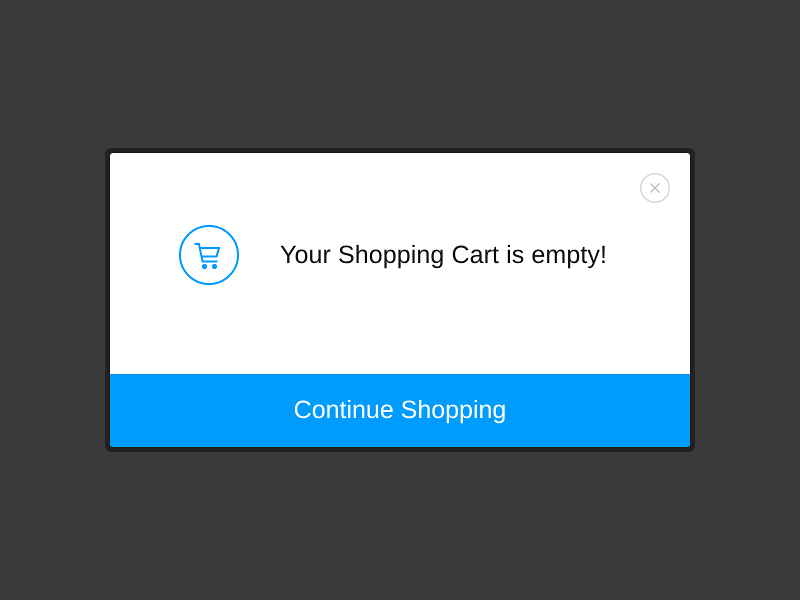  What do you see at coordinates (444, 255) in the screenshot?
I see `empty-cart-message: Your Shopping Cart is empty!` at bounding box center [444, 255].